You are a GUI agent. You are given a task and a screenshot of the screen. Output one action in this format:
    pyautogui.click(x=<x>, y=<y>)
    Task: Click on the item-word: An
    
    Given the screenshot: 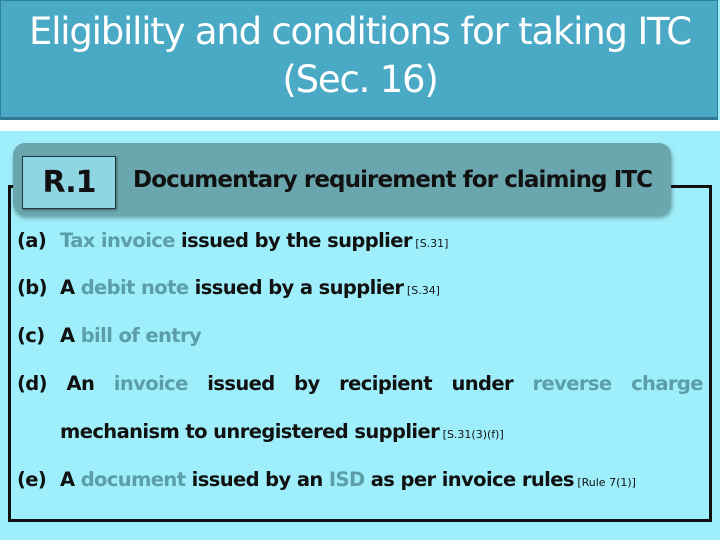 What is the action you would take?
    pyautogui.click(x=80, y=383)
    